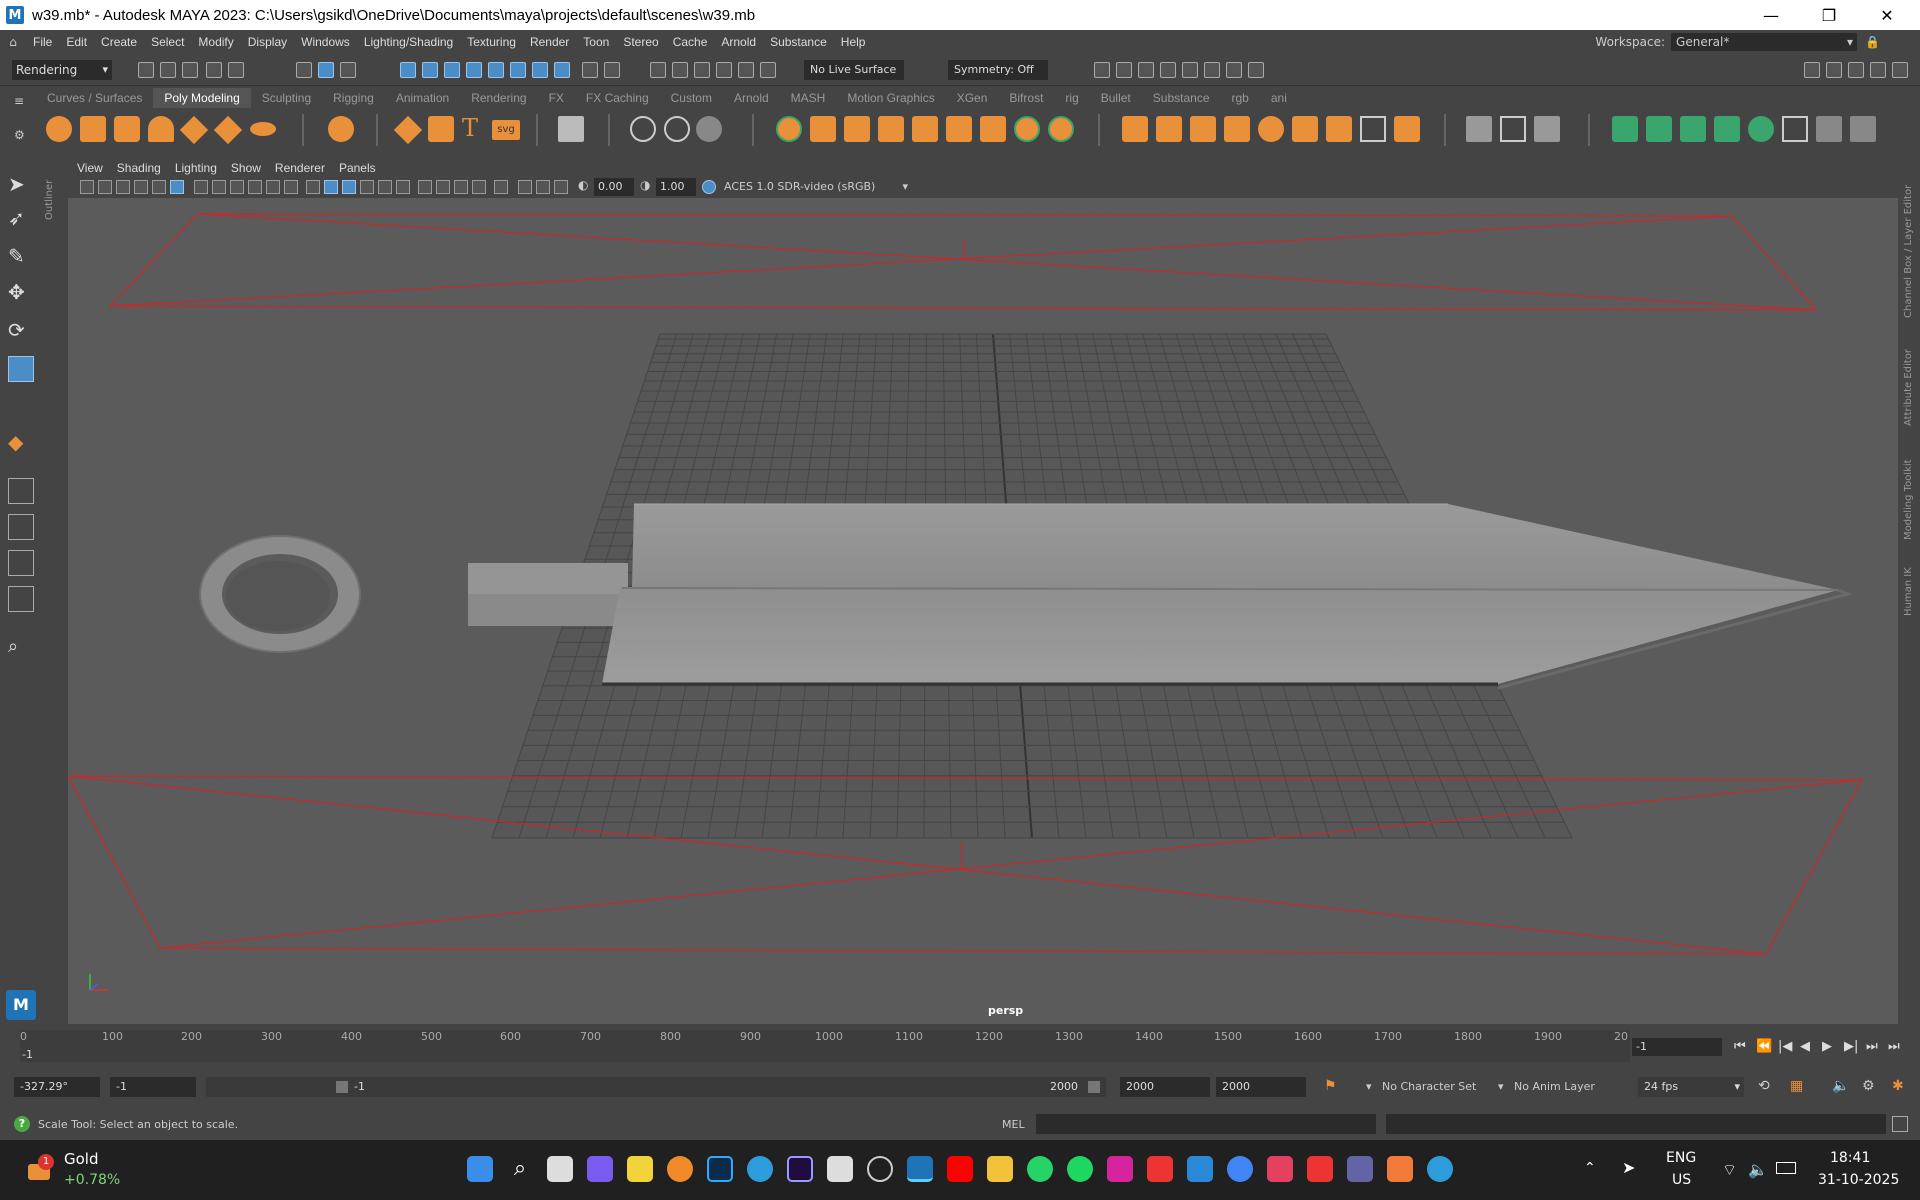 This screenshot has width=1920, height=1200. Describe the element at coordinates (1160, 1169) in the screenshot. I see `substance-app-icon` at that location.